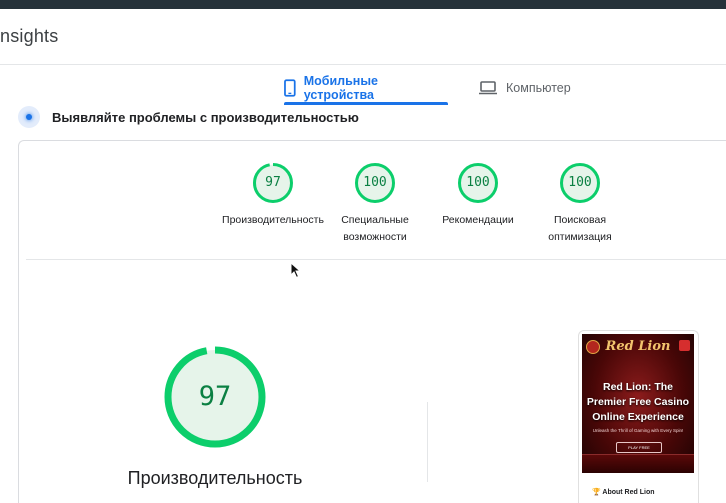  Describe the element at coordinates (215, 396) in the screenshot. I see `performance-score-value: 97` at that location.